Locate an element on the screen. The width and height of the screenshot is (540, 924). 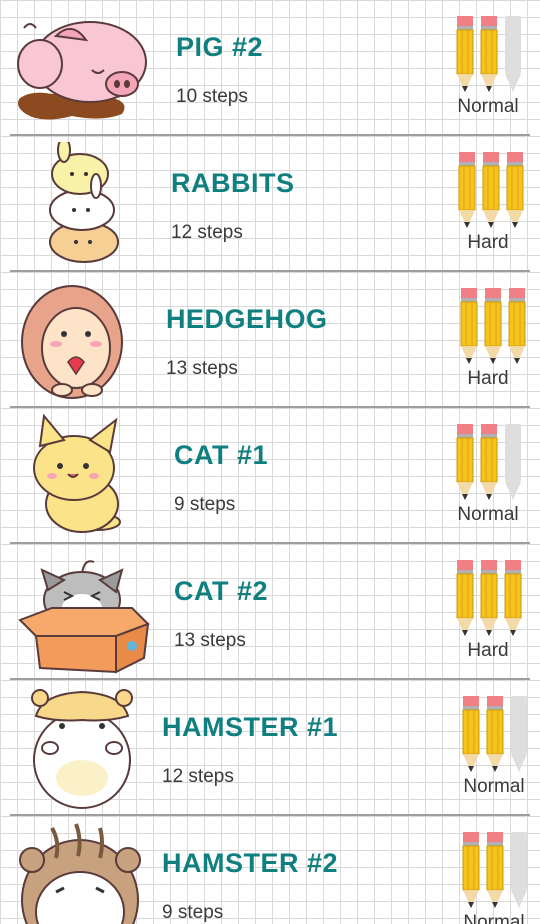
drawing-item-rabbits: RABBITS 12 steps Hard is located at coordinates (270, 204).